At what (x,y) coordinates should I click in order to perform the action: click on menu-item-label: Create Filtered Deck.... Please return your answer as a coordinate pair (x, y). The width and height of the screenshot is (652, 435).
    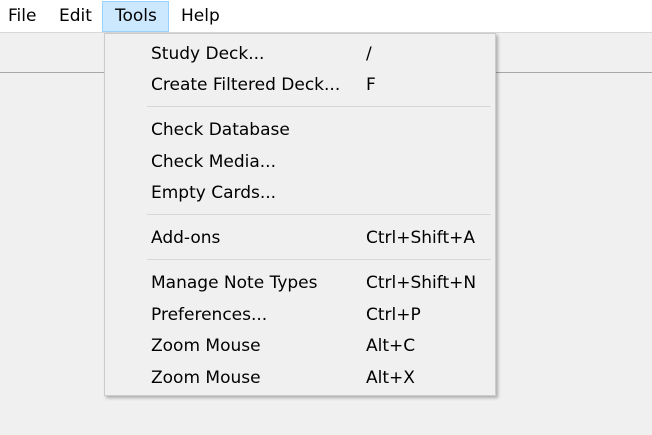
    Looking at the image, I should click on (246, 85).